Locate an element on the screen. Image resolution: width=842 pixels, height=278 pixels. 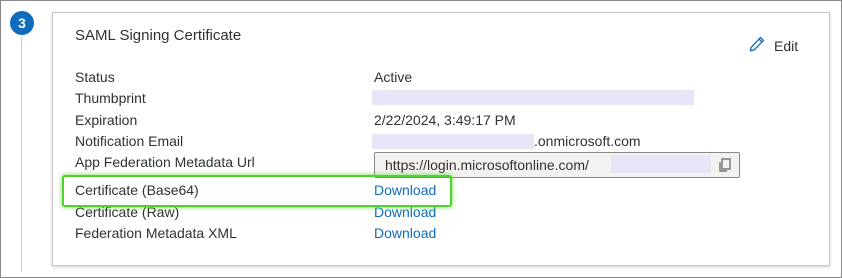
metadata-url-value: https://login.microsoftonline.com/ is located at coordinates (487, 165).